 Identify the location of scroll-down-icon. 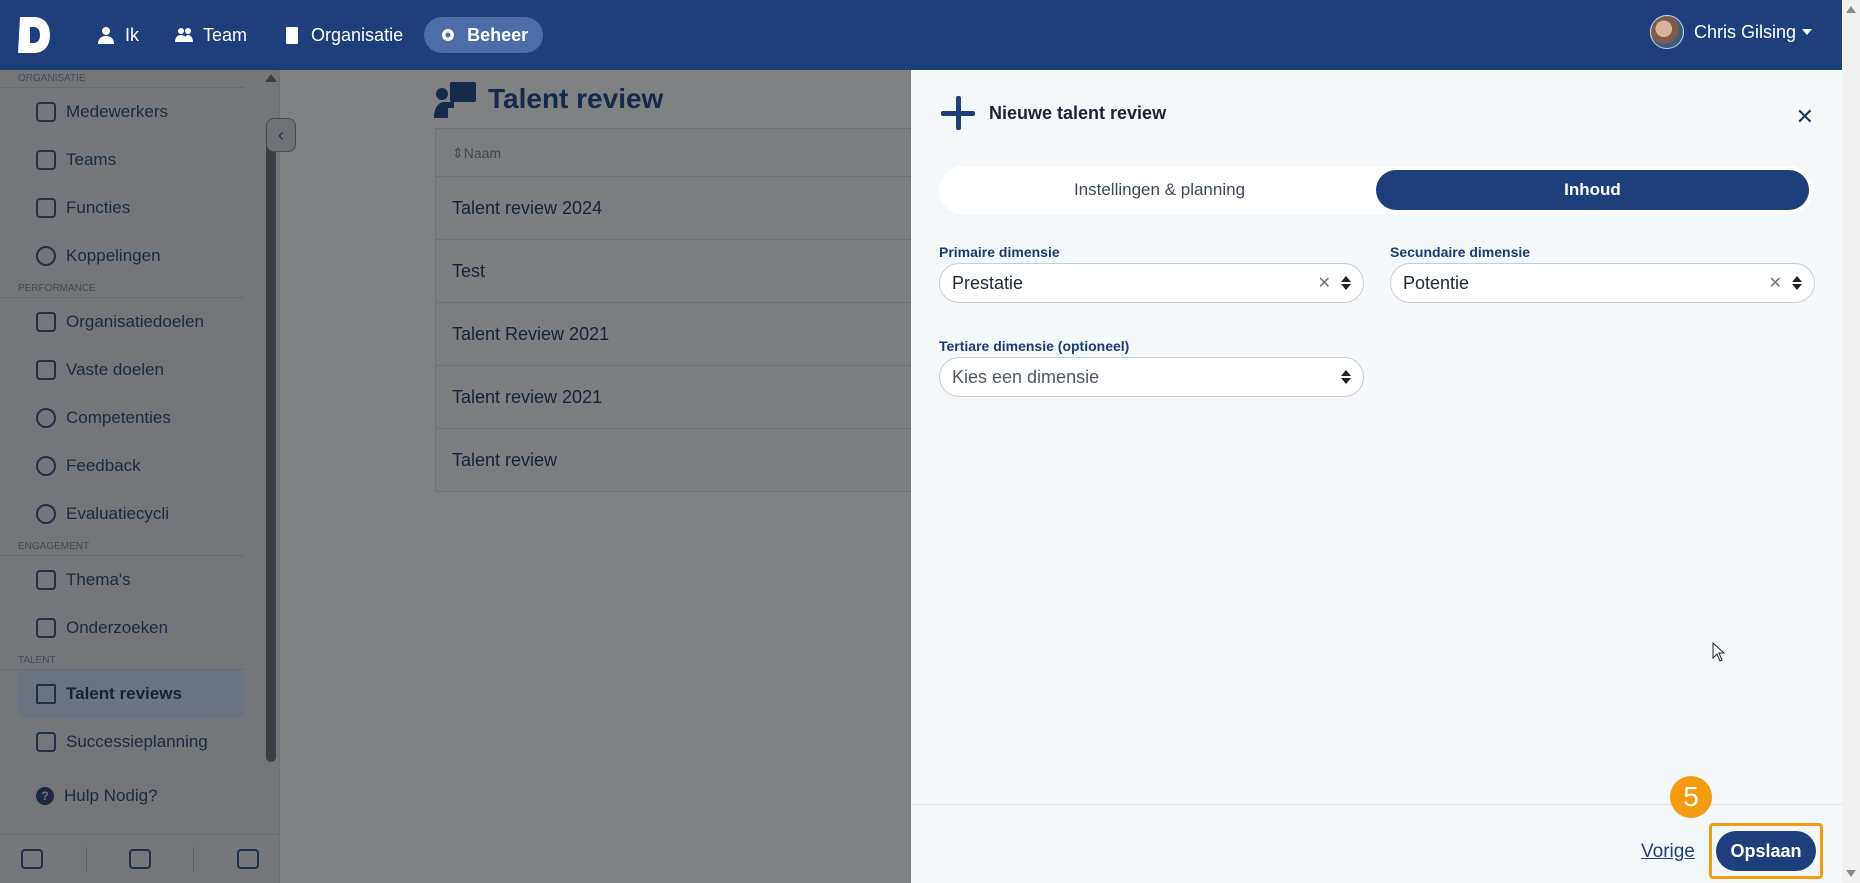
(1851, 873).